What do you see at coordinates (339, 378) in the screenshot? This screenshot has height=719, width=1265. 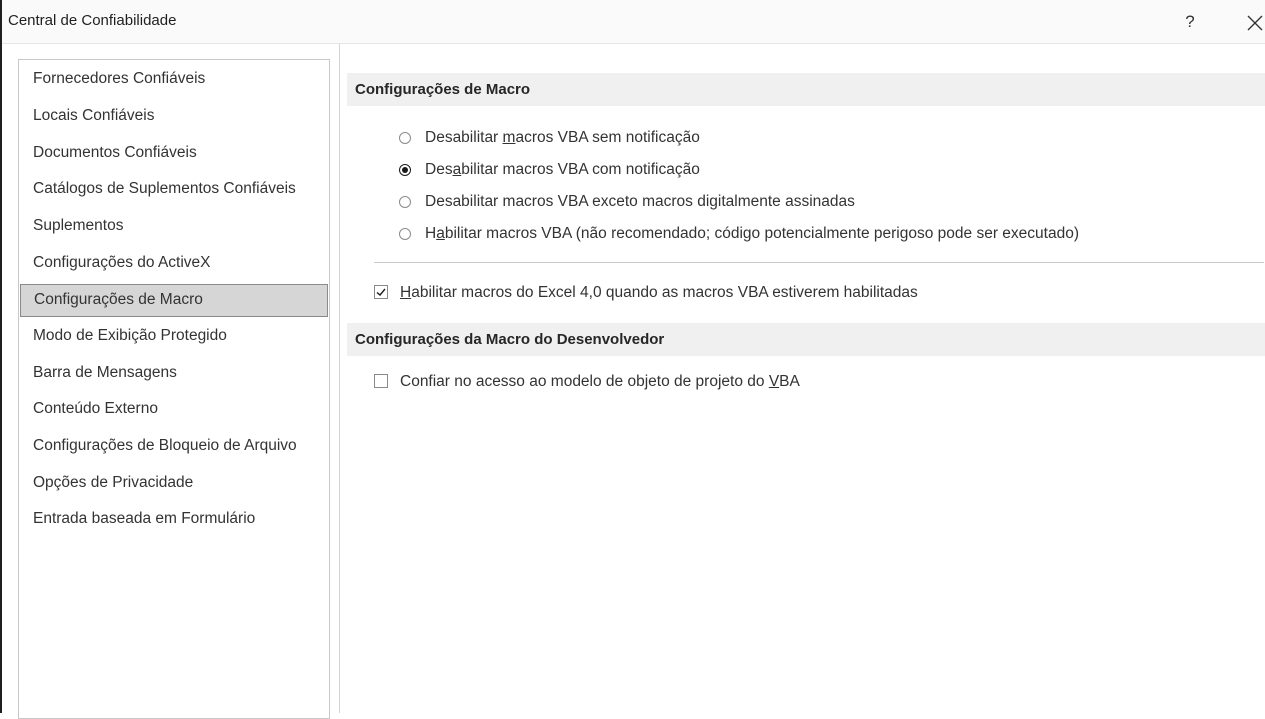 I see `panel-divider` at bounding box center [339, 378].